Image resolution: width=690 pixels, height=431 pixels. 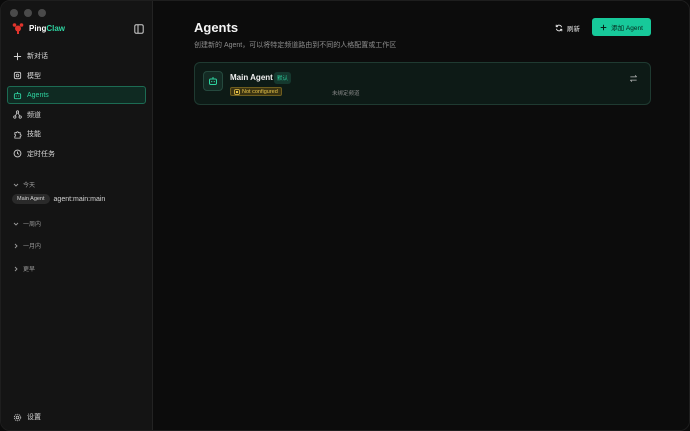 I want to click on add-agent-label: 添加 Agent, so click(x=627, y=28).